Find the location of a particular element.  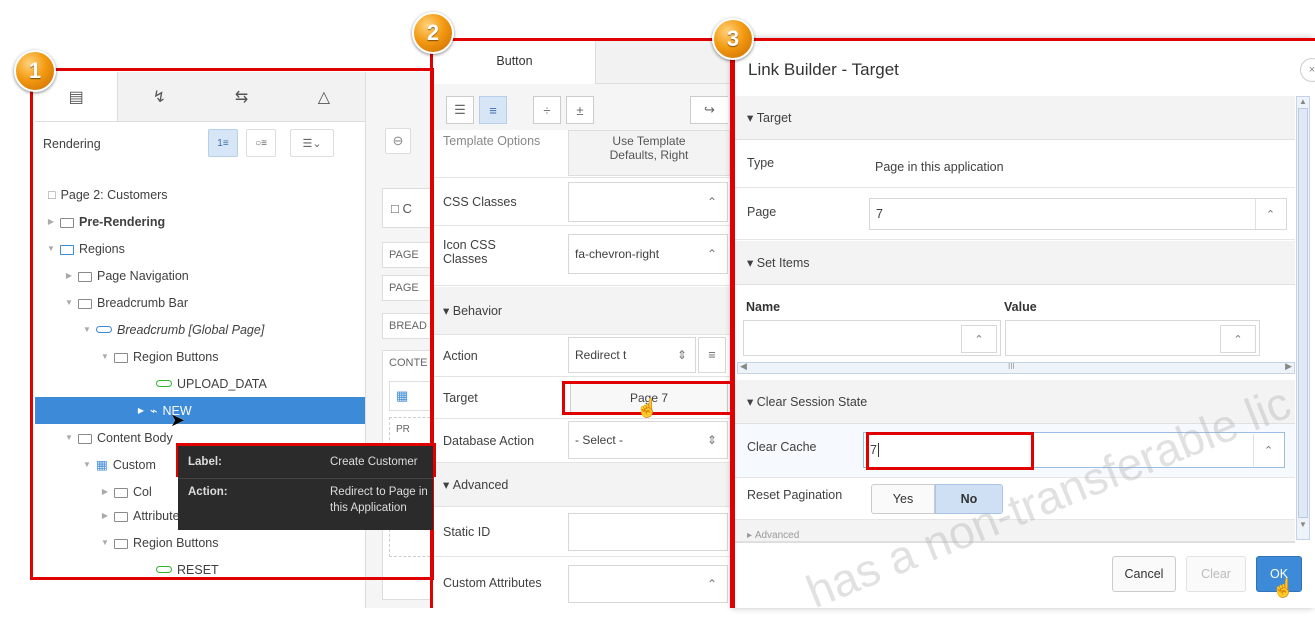

collapse-all-icon: ÷ is located at coordinates (547, 110).